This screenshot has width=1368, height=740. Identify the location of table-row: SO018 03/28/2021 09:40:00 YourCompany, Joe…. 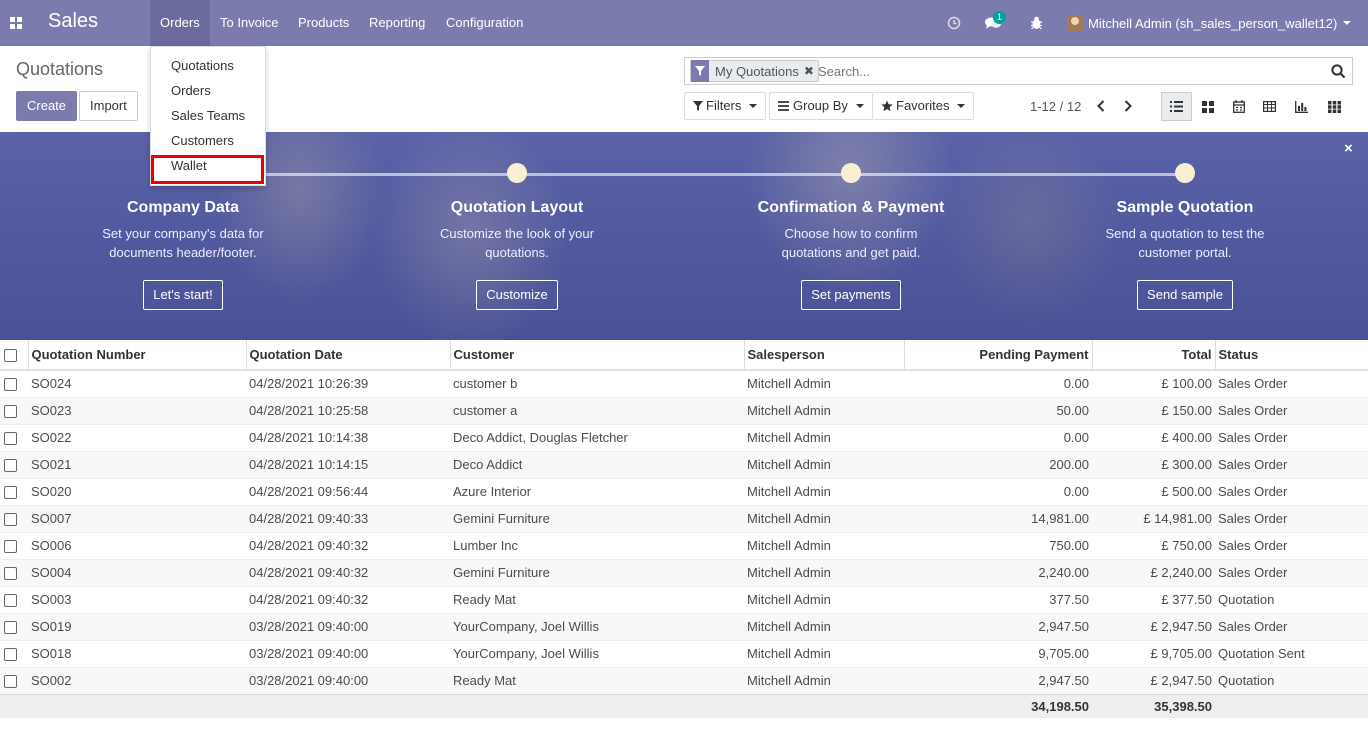
(684, 653).